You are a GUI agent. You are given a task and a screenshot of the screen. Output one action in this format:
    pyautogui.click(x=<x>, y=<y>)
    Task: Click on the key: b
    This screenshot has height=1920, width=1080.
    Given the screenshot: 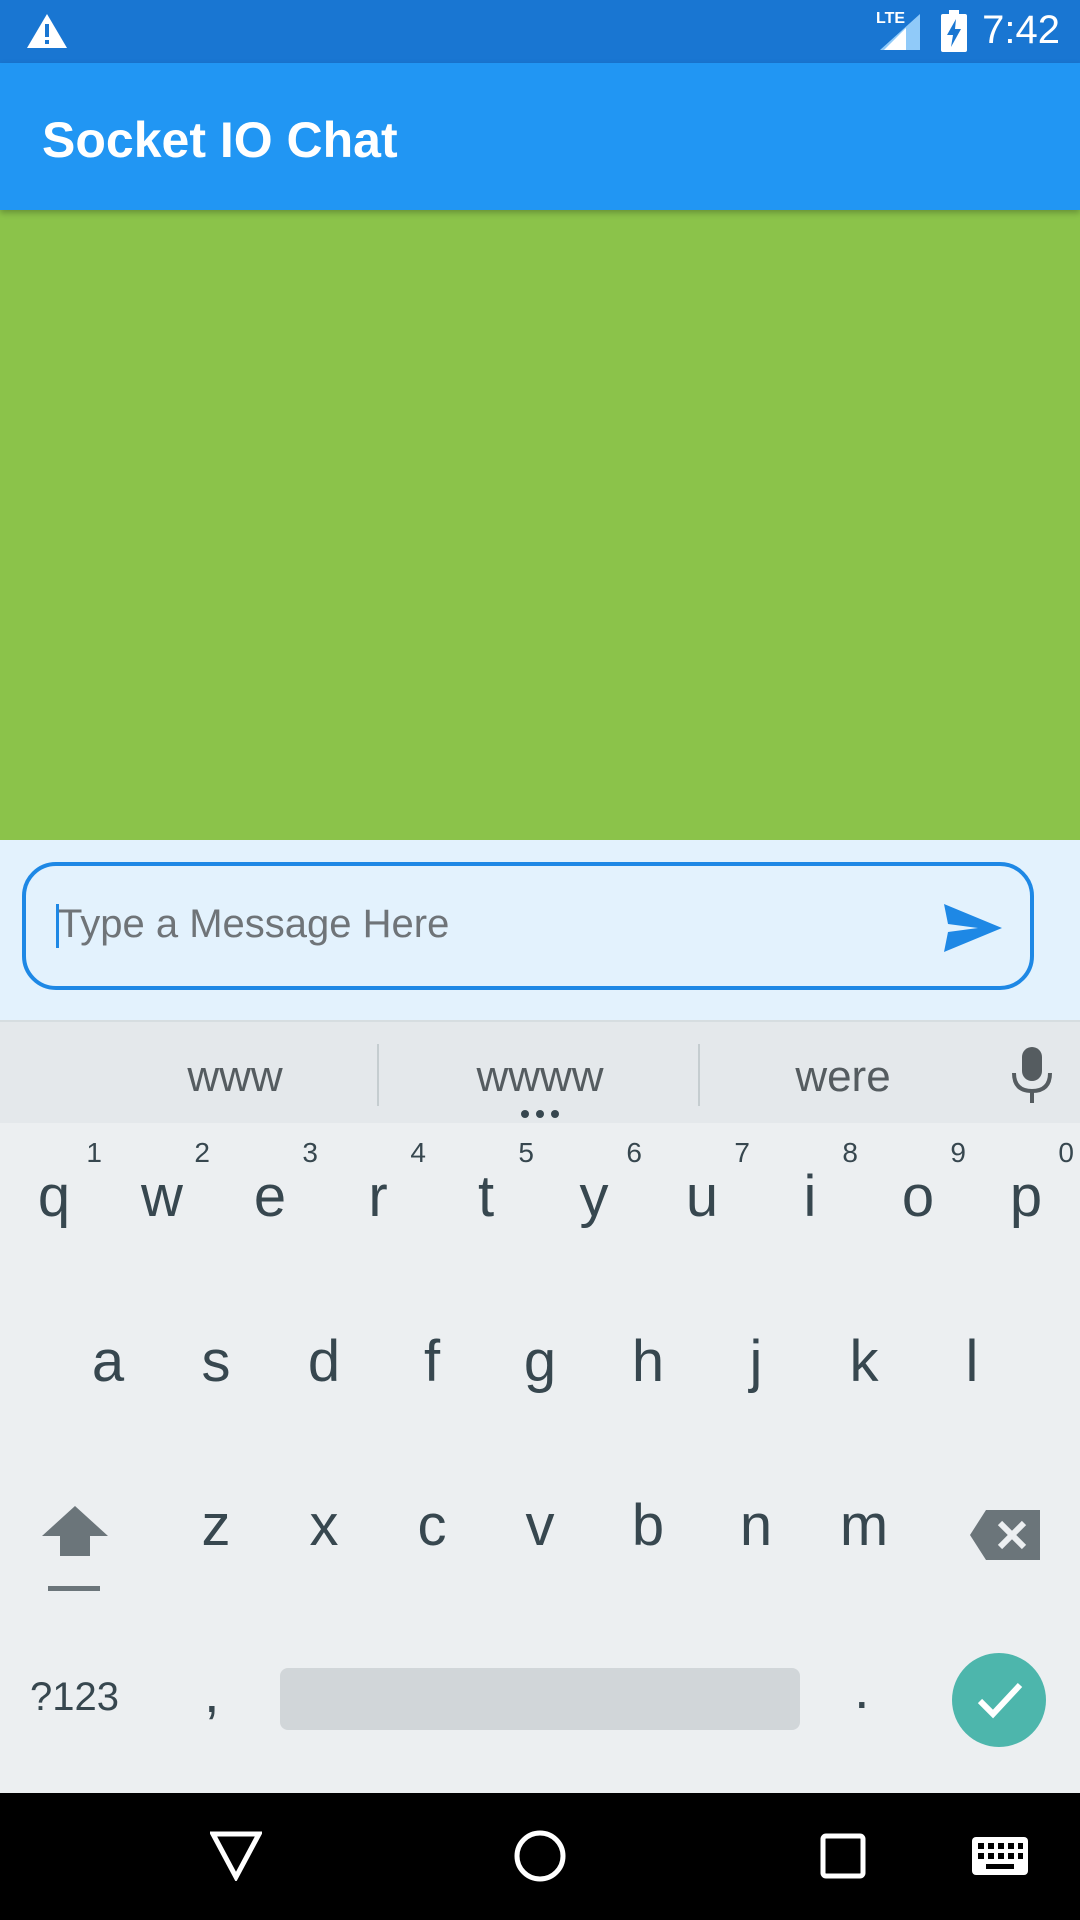 What is the action you would take?
    pyautogui.click(x=648, y=1527)
    